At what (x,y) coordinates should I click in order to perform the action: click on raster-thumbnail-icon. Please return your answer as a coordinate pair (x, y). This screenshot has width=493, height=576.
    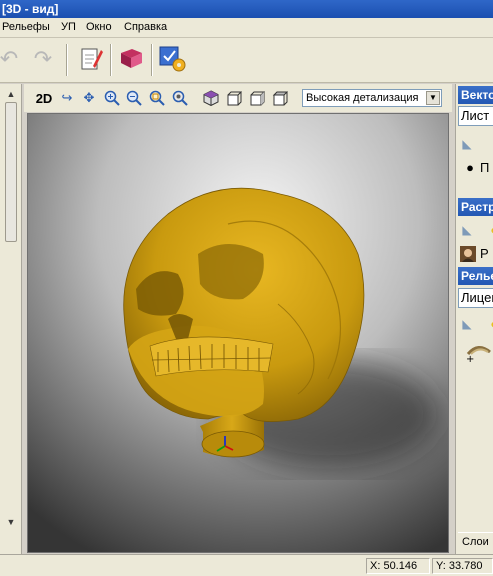
    Looking at the image, I should click on (468, 254).